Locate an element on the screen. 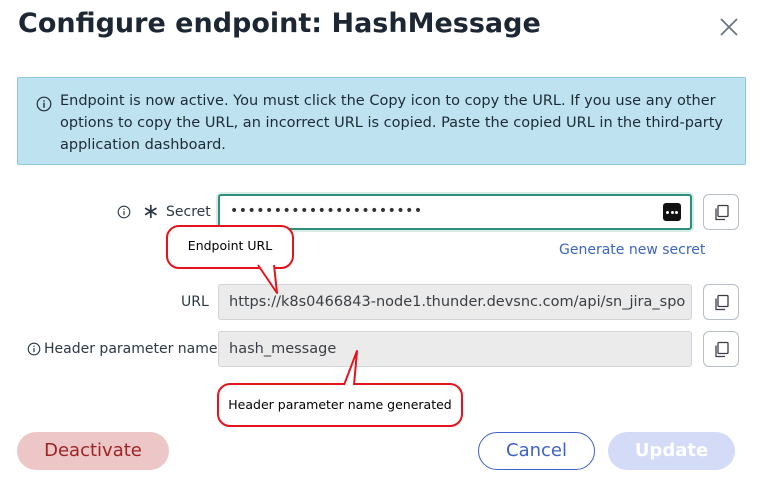  close-button is located at coordinates (729, 27).